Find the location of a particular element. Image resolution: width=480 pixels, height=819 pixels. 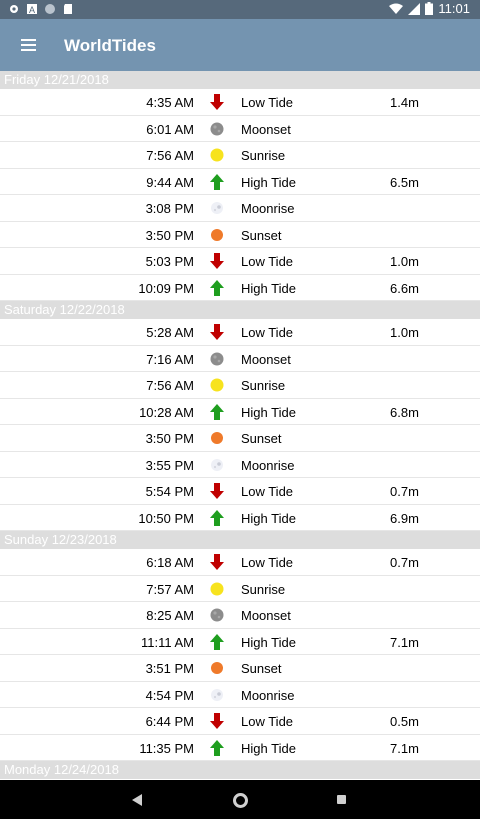

tide-height: 6.8m is located at coordinates (404, 412).